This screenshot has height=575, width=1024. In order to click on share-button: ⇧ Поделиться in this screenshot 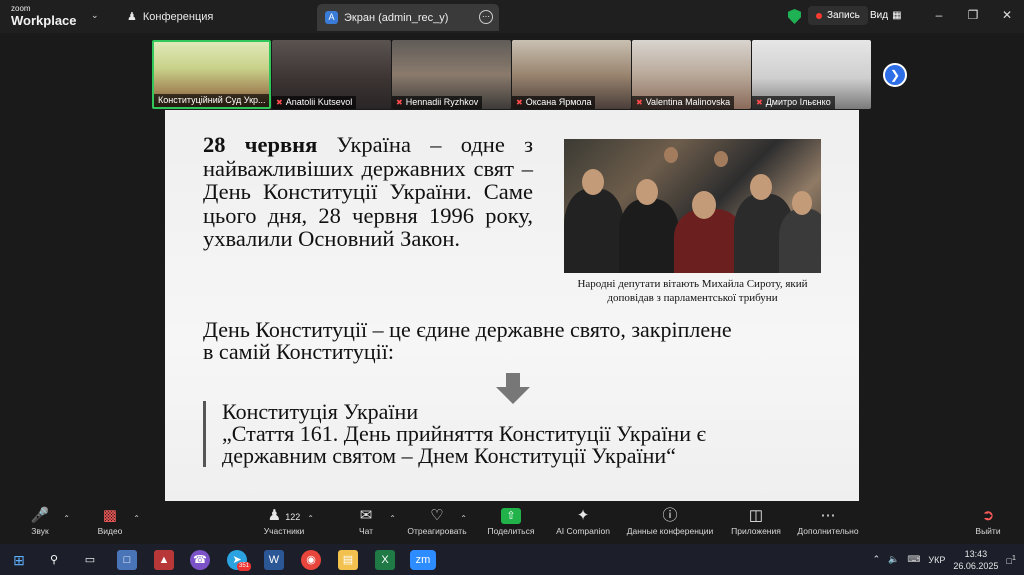, I will do `click(511, 521)`.